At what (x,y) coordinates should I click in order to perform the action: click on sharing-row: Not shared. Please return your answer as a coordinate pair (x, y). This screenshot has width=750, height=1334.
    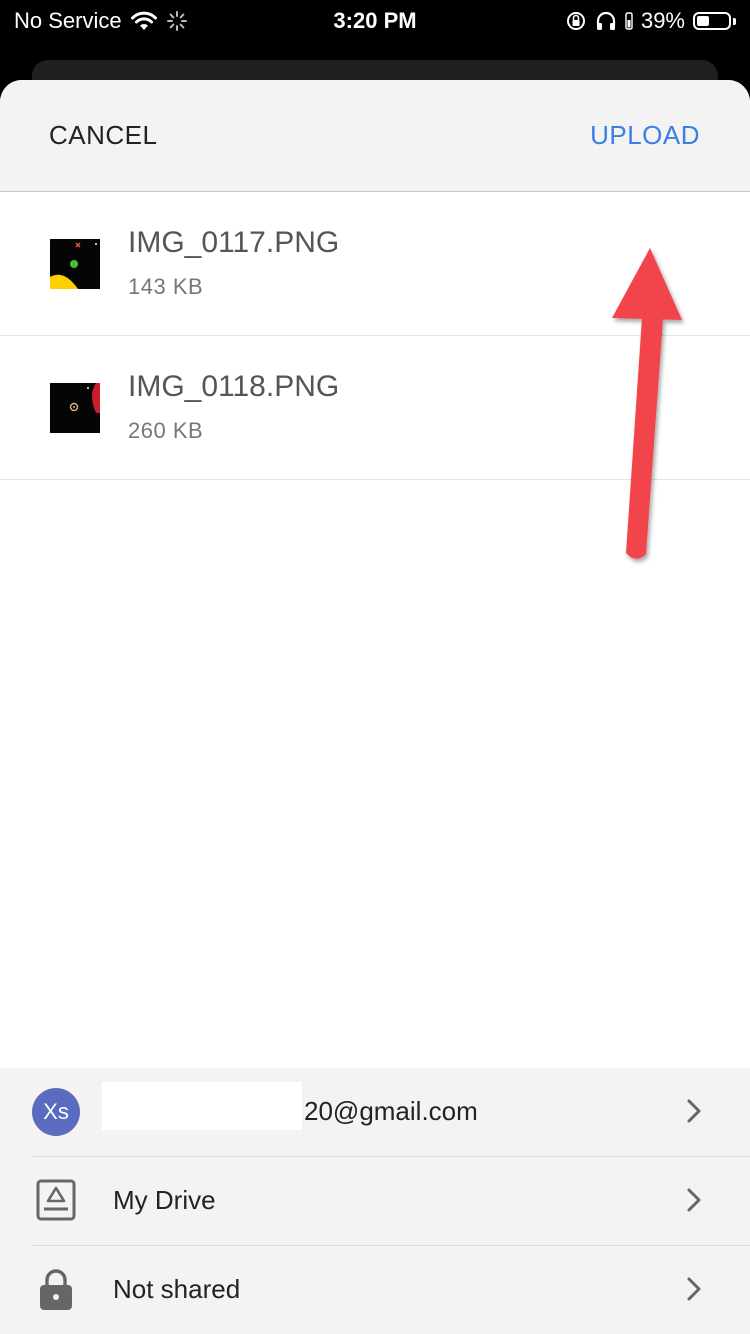
    Looking at the image, I should click on (375, 1290).